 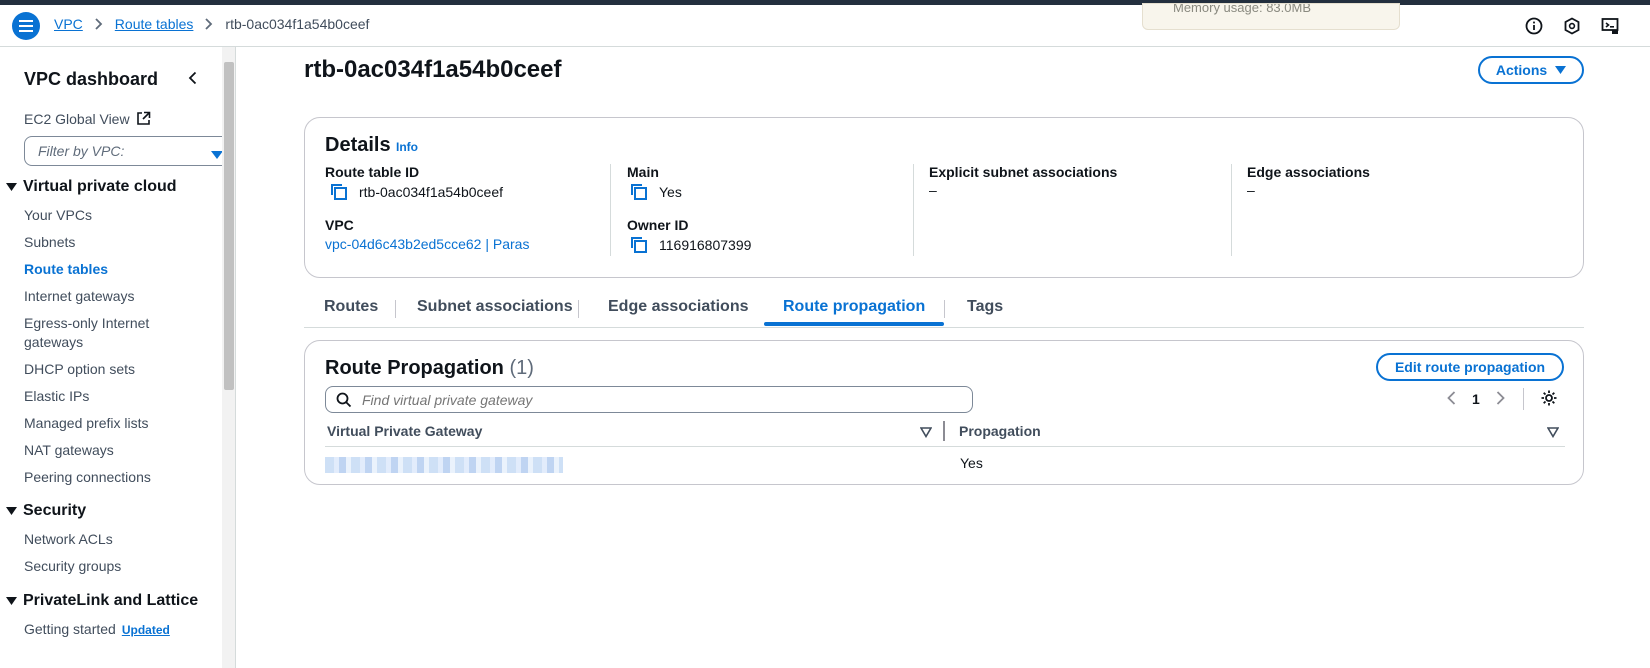 What do you see at coordinates (944, 431) in the screenshot?
I see `column-resizer` at bounding box center [944, 431].